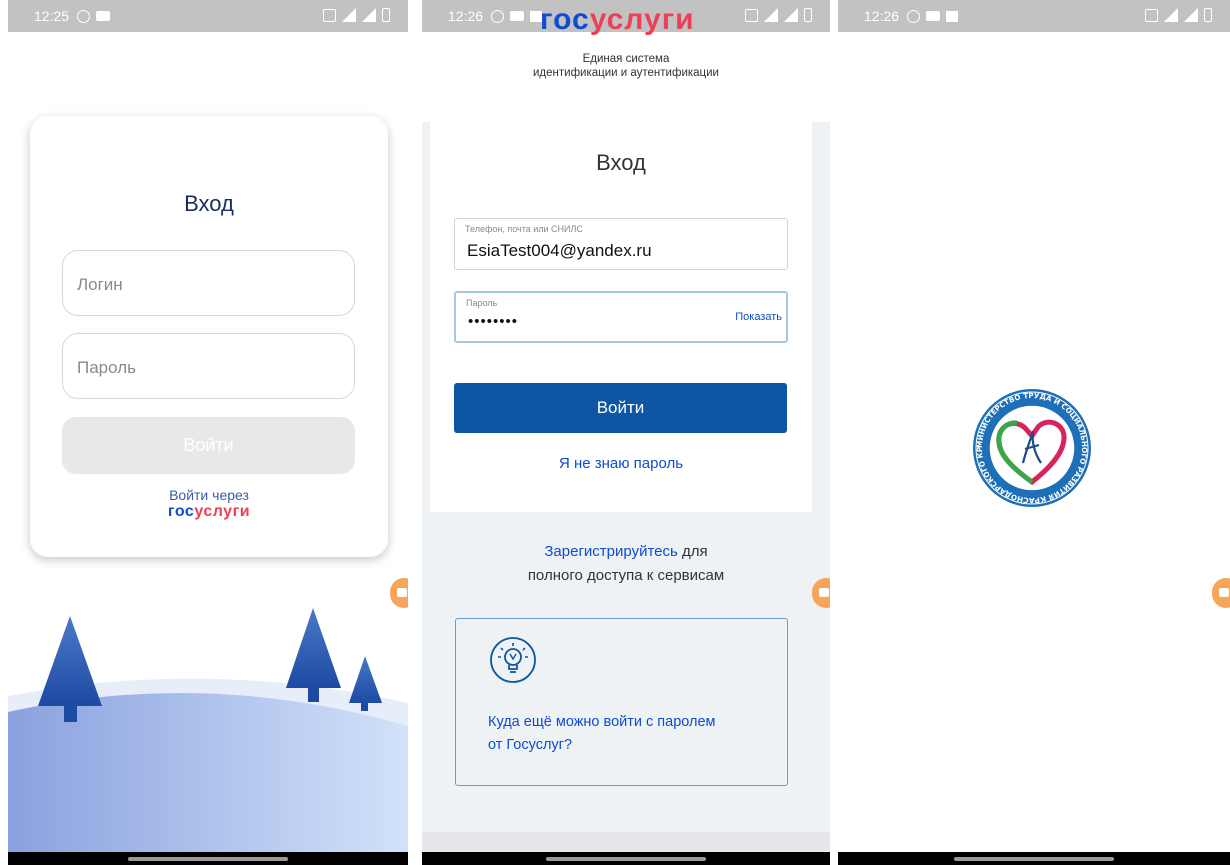 The width and height of the screenshot is (1230, 865). I want to click on subtitle-line2: идентификации и аутентификации, so click(626, 73).